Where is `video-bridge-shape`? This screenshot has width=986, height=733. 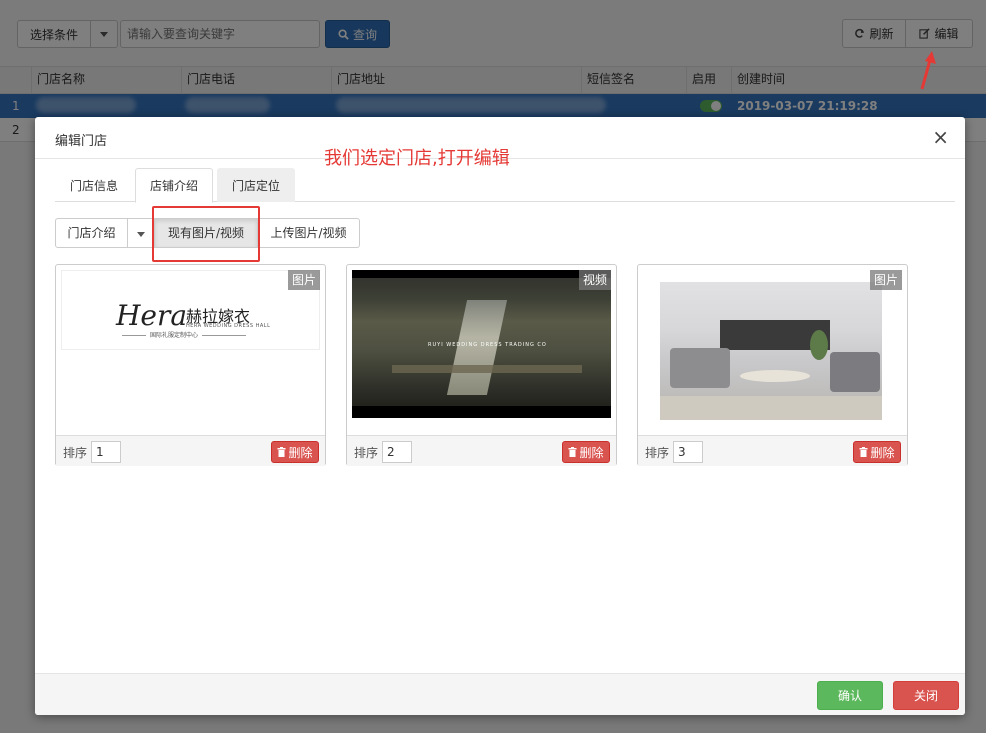
video-bridge-shape is located at coordinates (487, 369).